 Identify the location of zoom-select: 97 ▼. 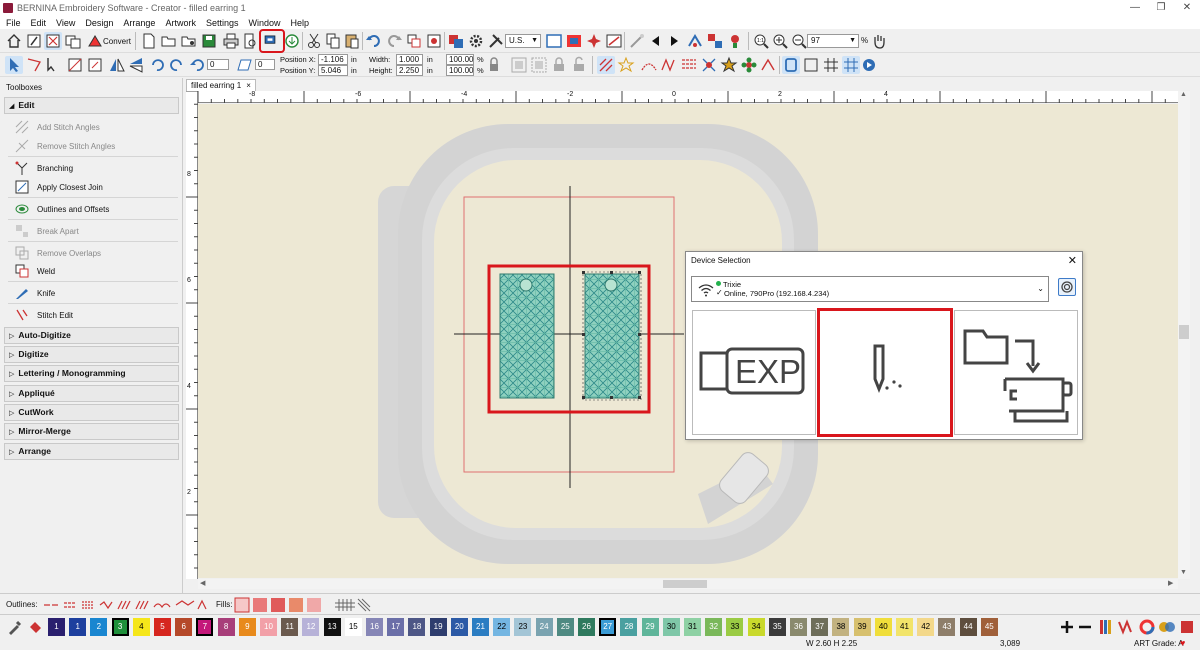
(833, 41).